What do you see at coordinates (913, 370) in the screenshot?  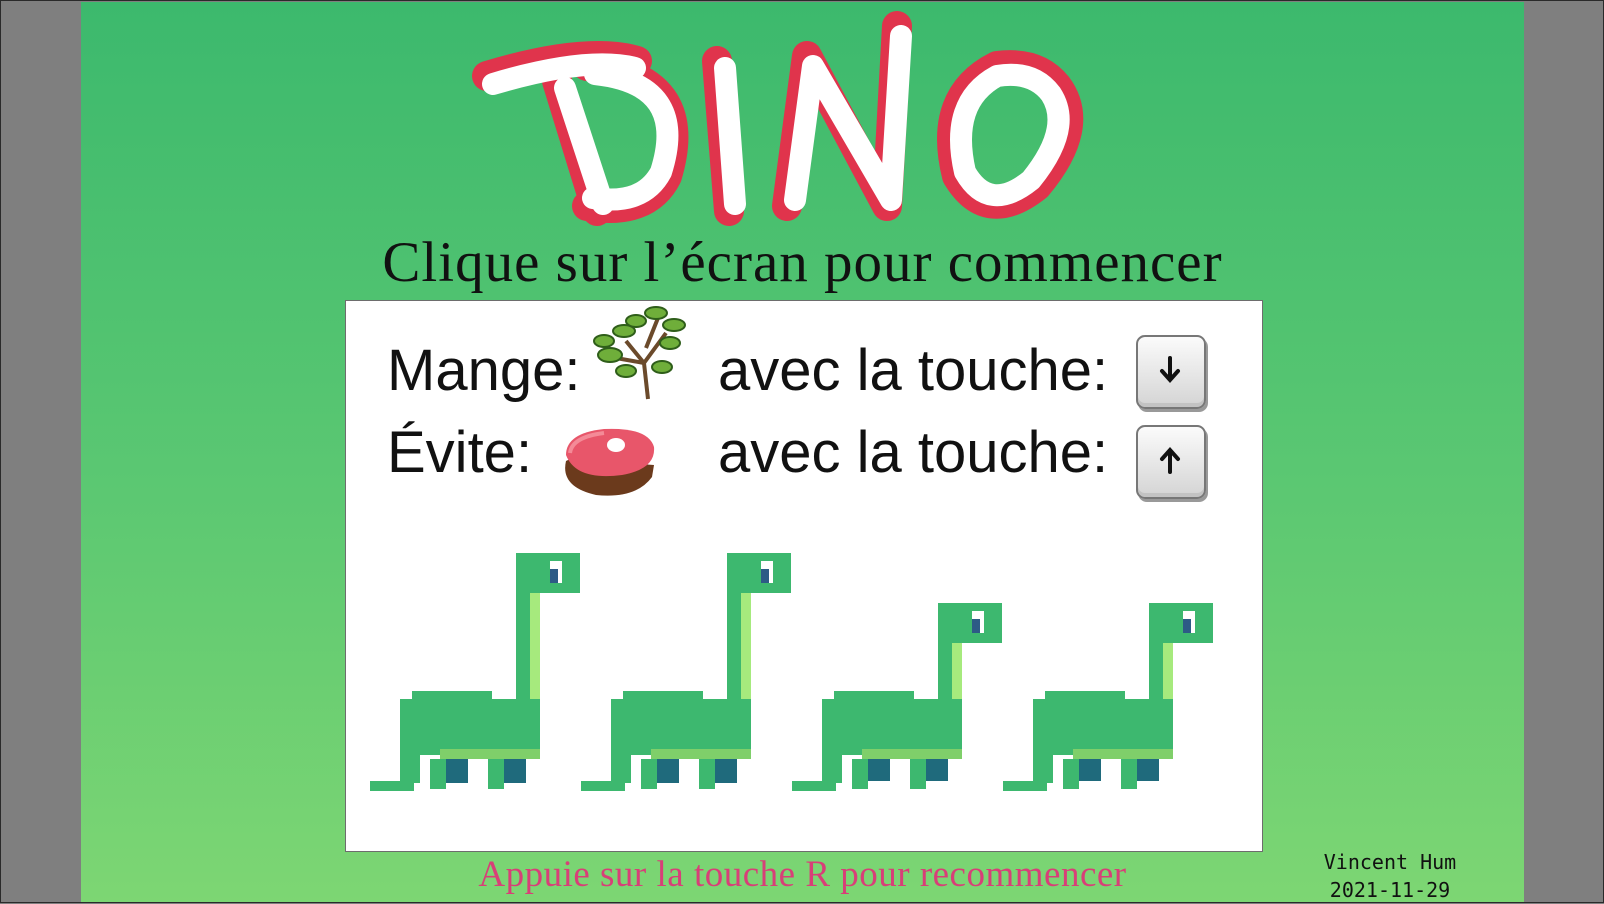 I see `eat-key-label: avec la touche:` at bounding box center [913, 370].